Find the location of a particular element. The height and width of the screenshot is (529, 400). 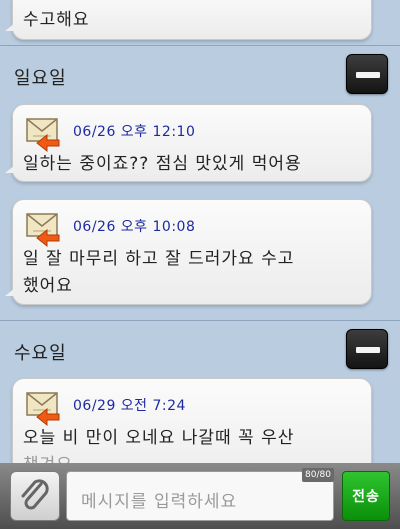

message-text: 챙겨요 is located at coordinates (191, 457).